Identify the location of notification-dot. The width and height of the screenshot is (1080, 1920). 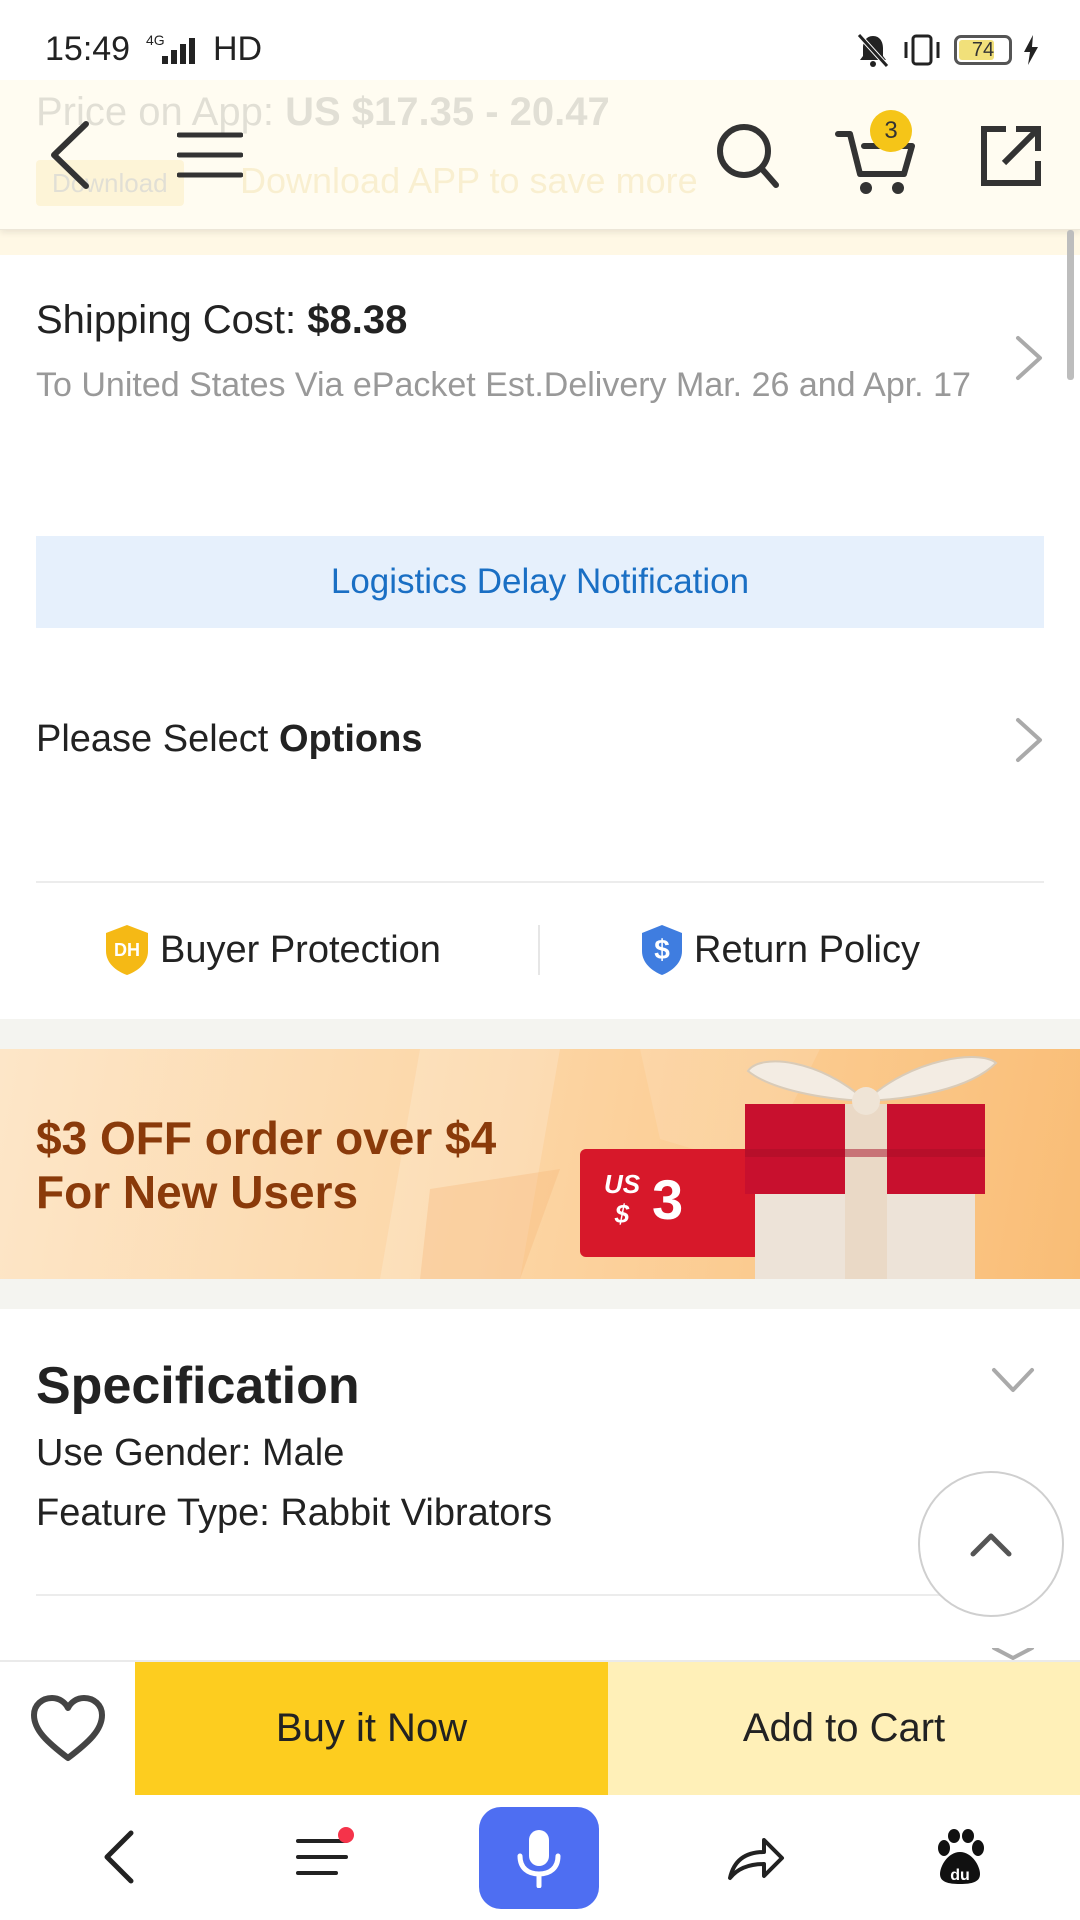
(346, 1835).